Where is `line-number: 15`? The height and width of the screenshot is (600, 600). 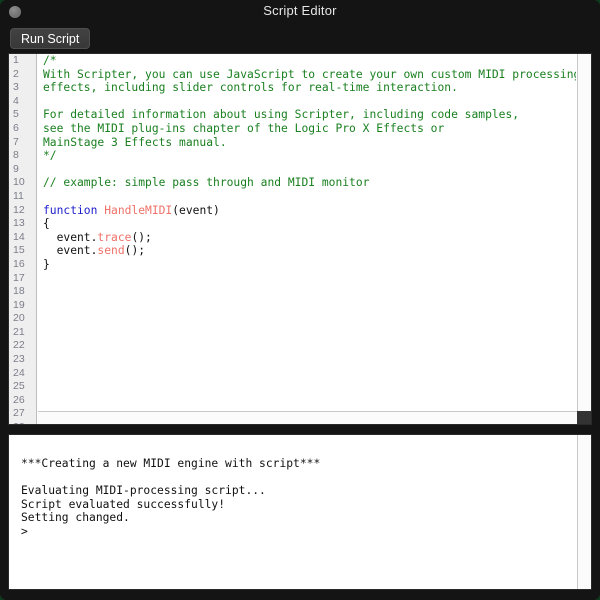 line-number: 15 is located at coordinates (19, 250).